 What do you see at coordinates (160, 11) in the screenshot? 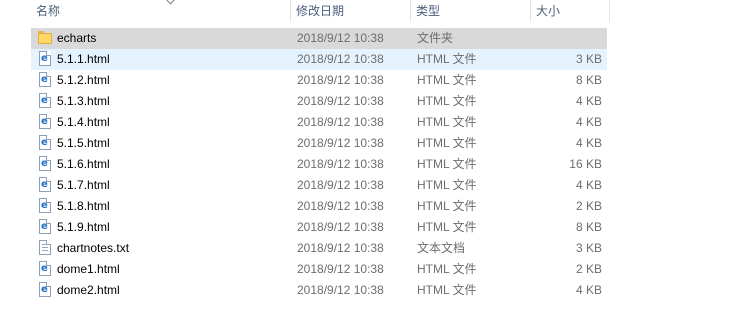
I see `column-header-name: 名称` at bounding box center [160, 11].